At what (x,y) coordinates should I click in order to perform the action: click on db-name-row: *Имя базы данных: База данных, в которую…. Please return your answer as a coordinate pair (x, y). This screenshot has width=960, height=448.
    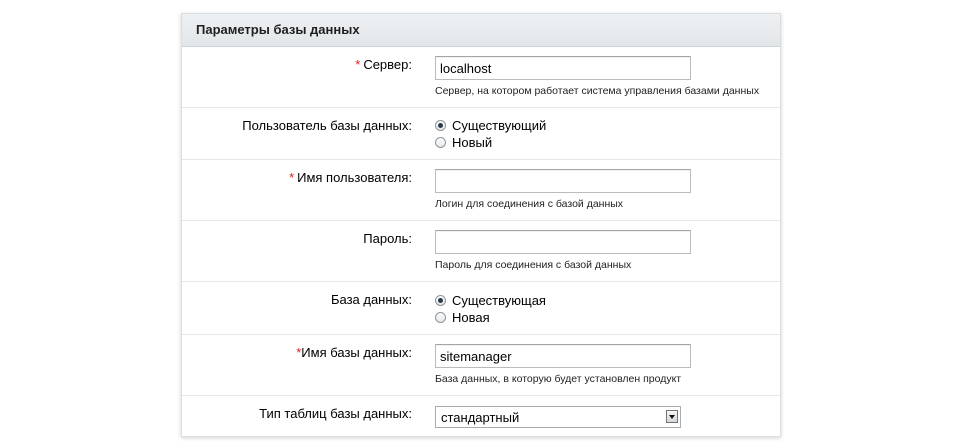
    Looking at the image, I should click on (481, 365).